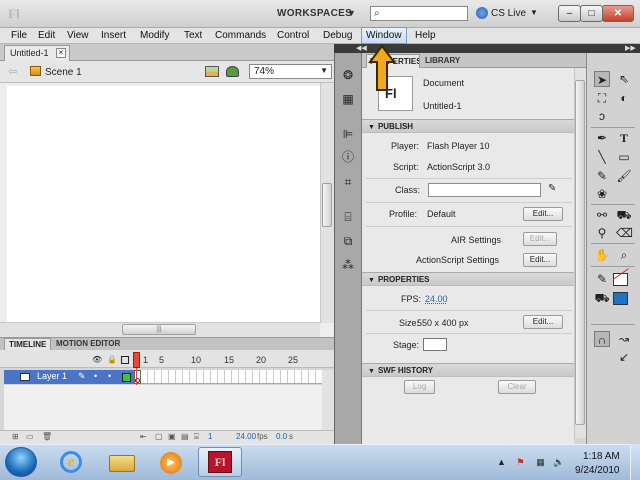 The image size is (640, 480). I want to click on action-center-flag-icon: ⚑, so click(520, 462).